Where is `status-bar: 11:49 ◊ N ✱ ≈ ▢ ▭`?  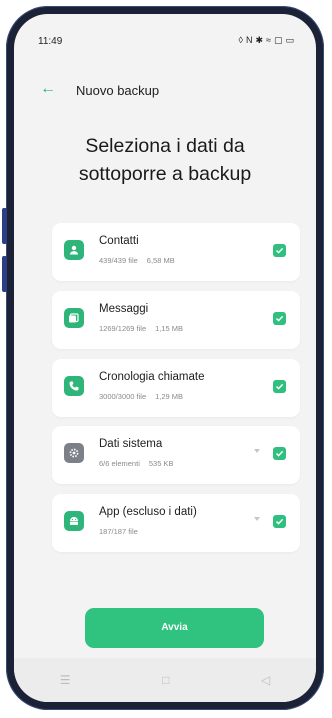
status-bar: 11:49 ◊ N ✱ ≈ ▢ ▭ is located at coordinates (165, 33).